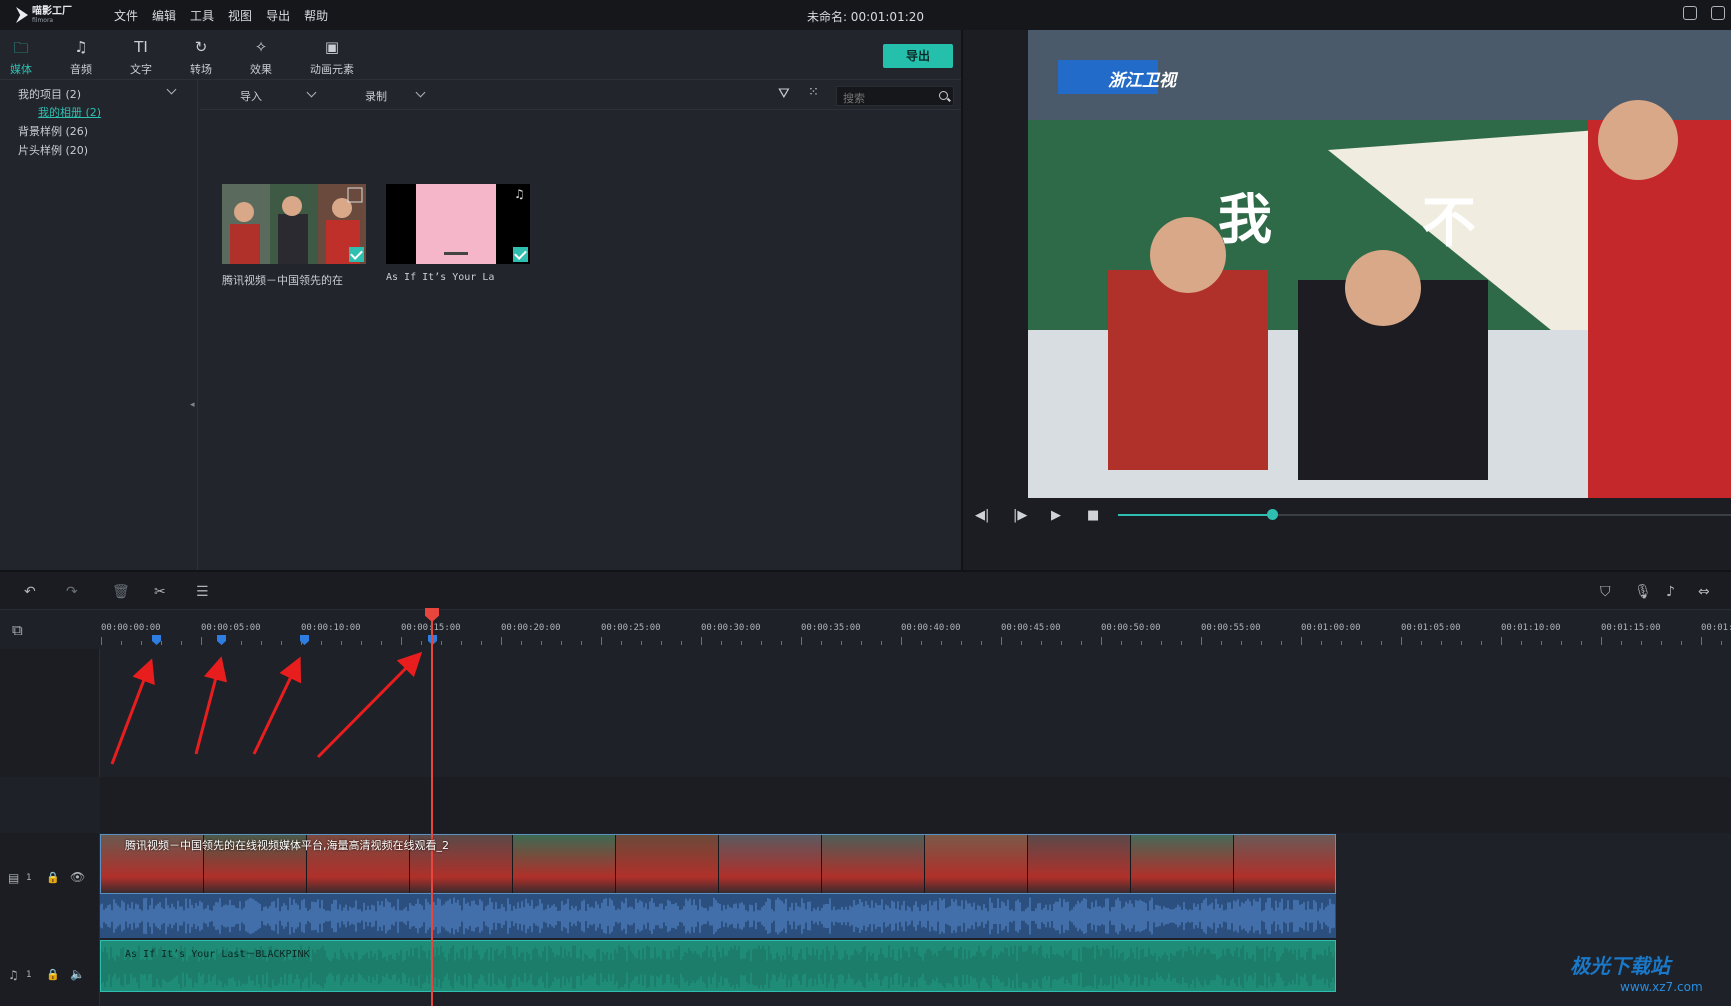 The height and width of the screenshot is (1006, 1731). I want to click on video-clip-title: 腾讯视频－中国领先的在线视频媒体平台,海量高清视频在线观看_2, so click(287, 845).